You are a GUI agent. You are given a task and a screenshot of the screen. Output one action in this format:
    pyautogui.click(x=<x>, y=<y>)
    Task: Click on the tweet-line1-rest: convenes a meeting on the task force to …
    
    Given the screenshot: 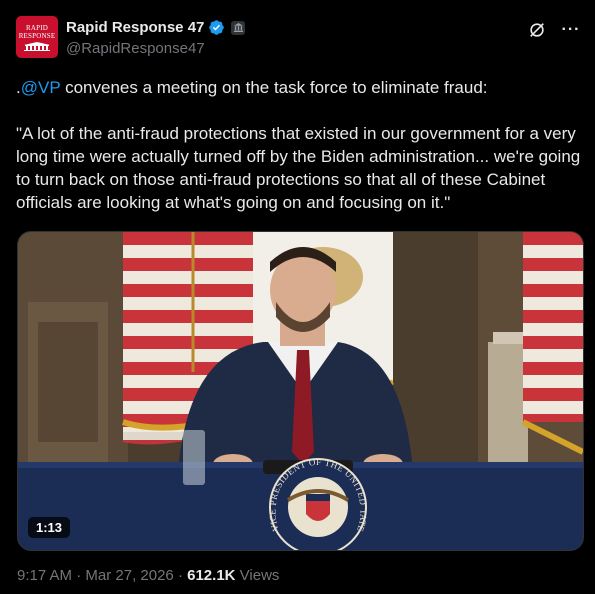 What is the action you would take?
    pyautogui.click(x=274, y=87)
    